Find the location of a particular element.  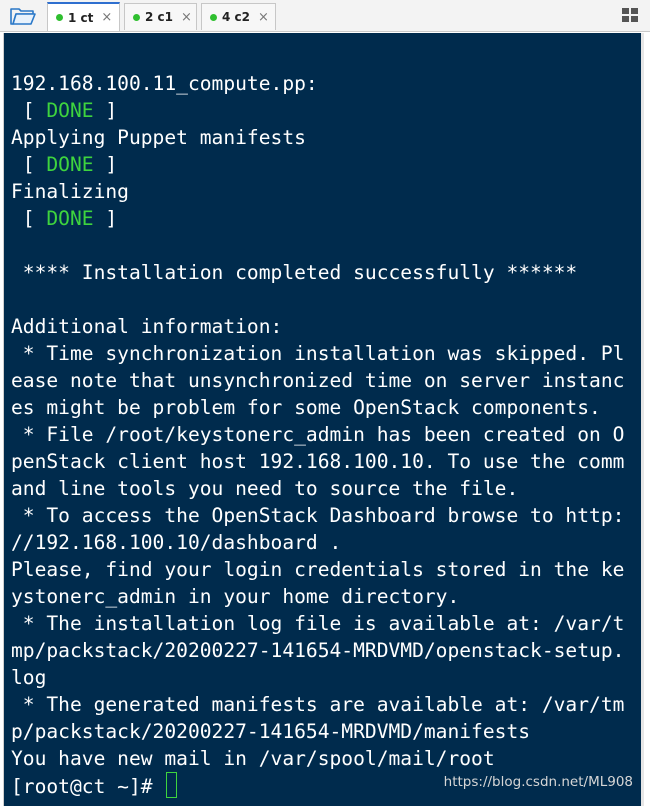

folder-icon is located at coordinates (23, 16).